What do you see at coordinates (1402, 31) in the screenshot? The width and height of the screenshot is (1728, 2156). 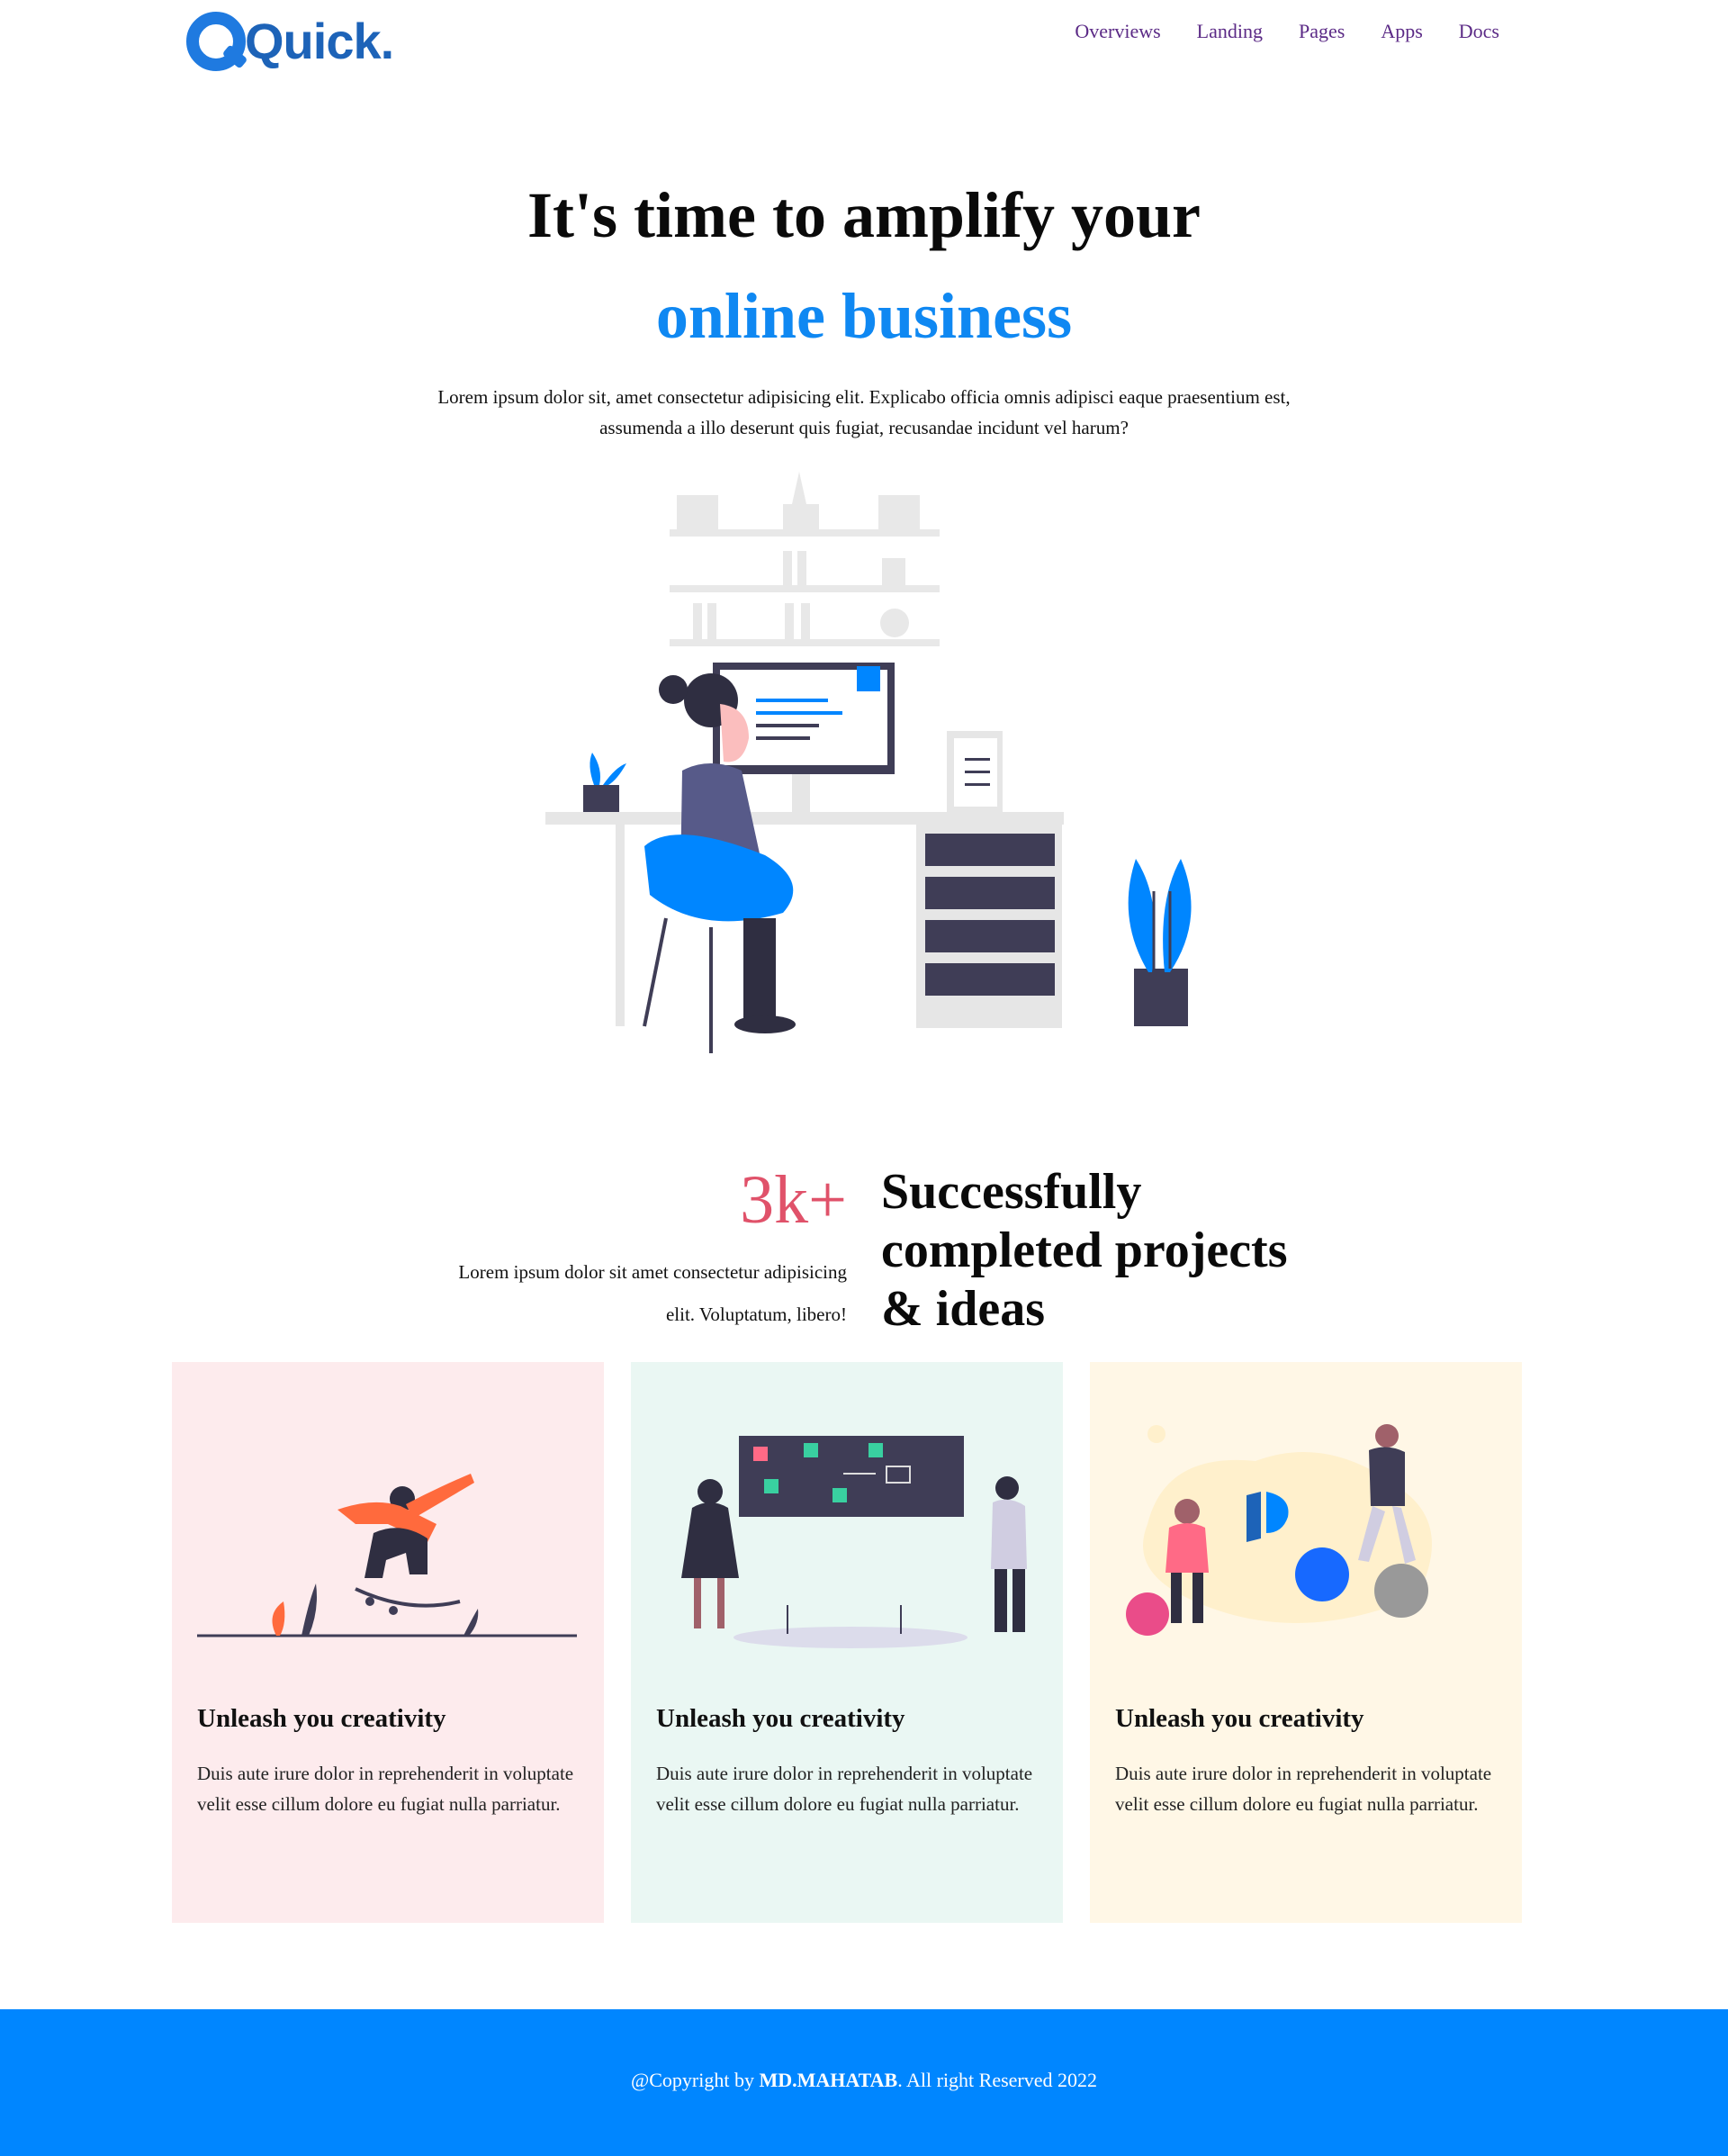 I see `nav-apps: Apps` at bounding box center [1402, 31].